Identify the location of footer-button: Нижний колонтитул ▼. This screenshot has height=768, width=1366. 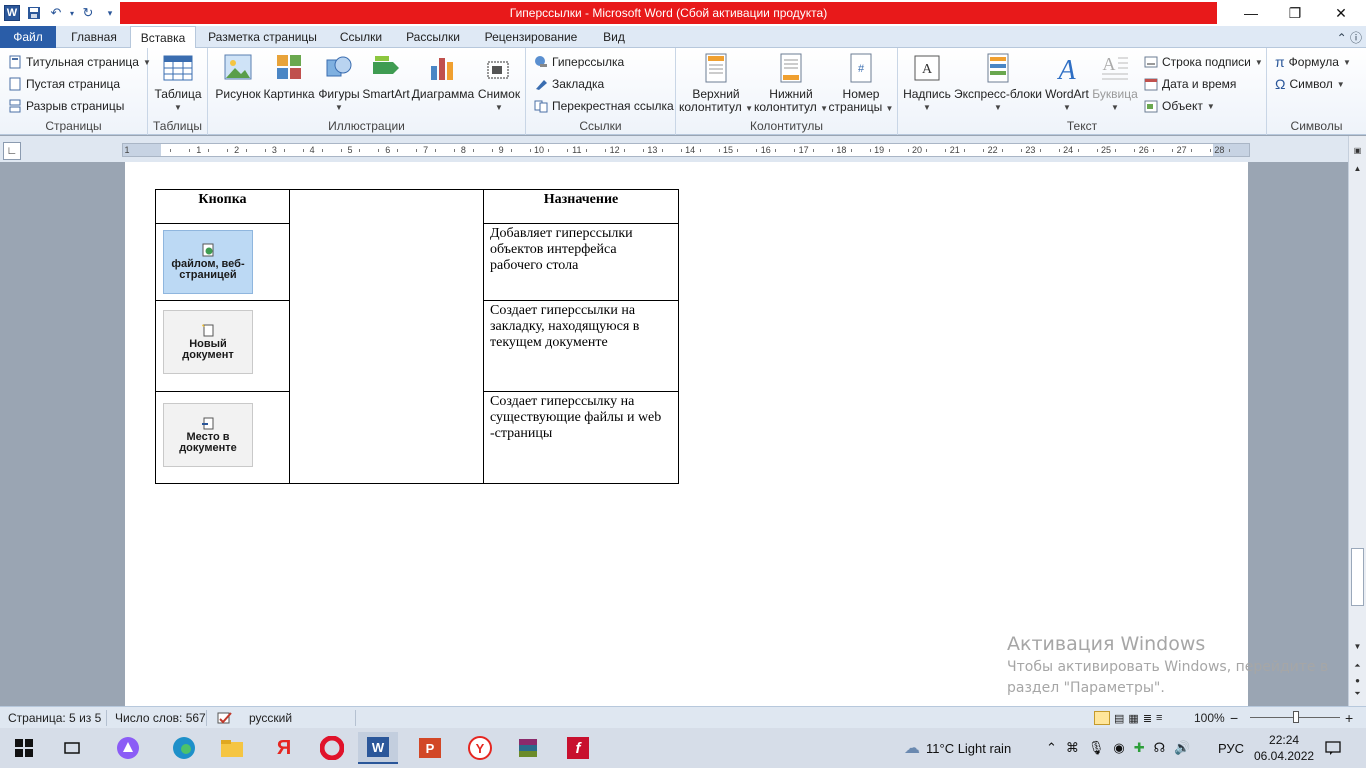
(791, 83).